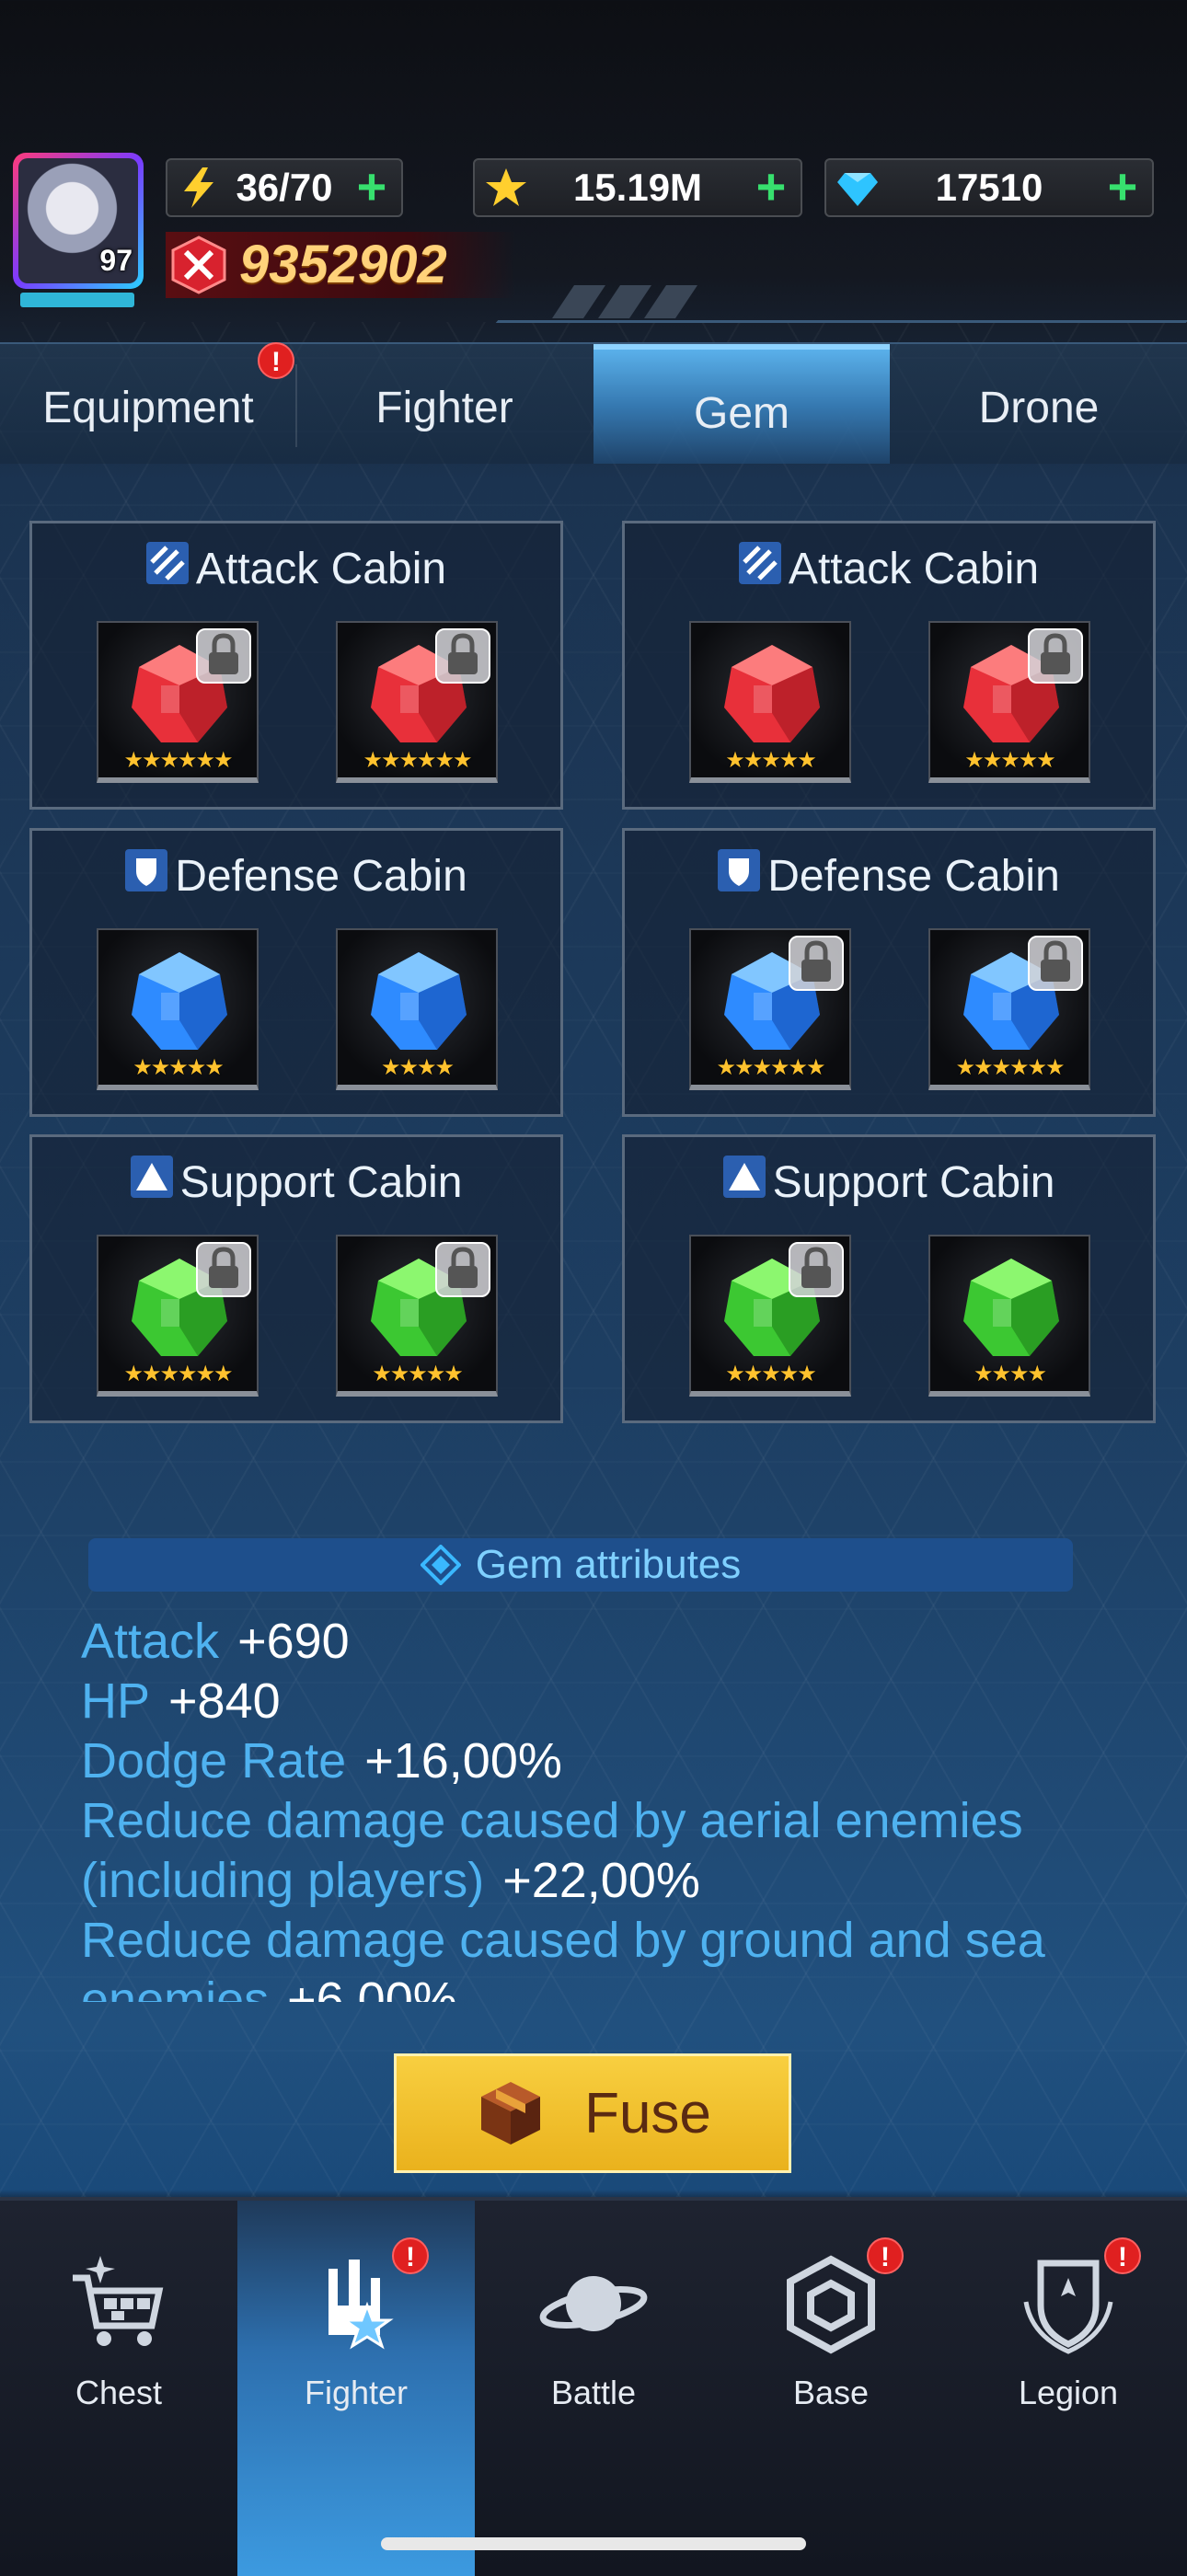 Image resolution: width=1187 pixels, height=2576 pixels. Describe the element at coordinates (593, 2392) in the screenshot. I see `nav-battle-label: Battle` at that location.